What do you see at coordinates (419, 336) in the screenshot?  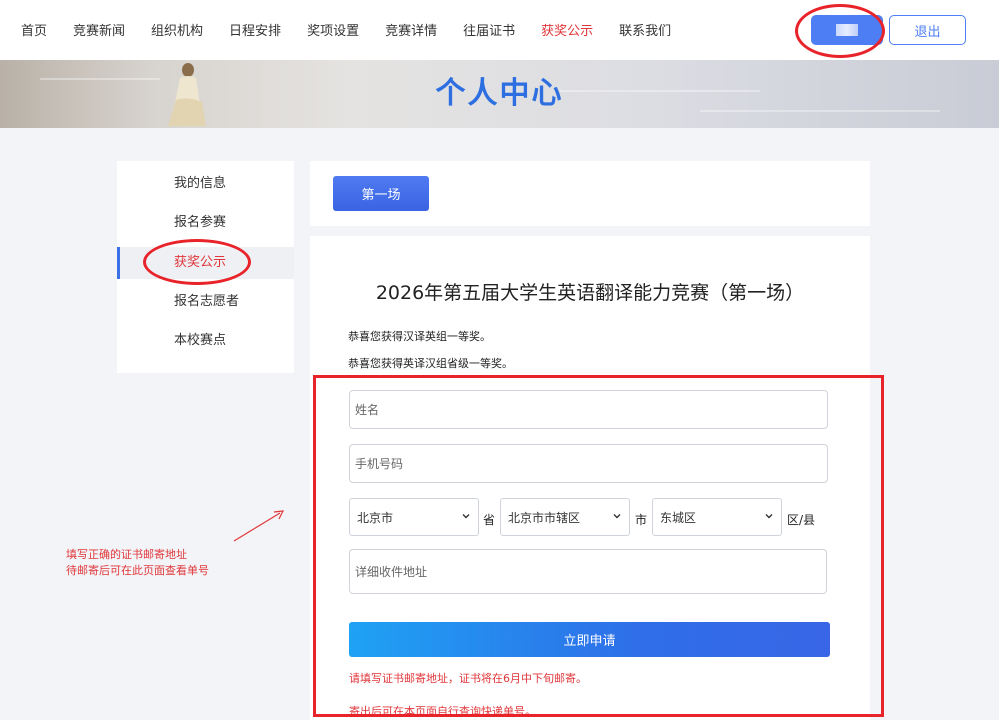 I see `award-message: 恭喜您获得汉译英组一等奖。` at bounding box center [419, 336].